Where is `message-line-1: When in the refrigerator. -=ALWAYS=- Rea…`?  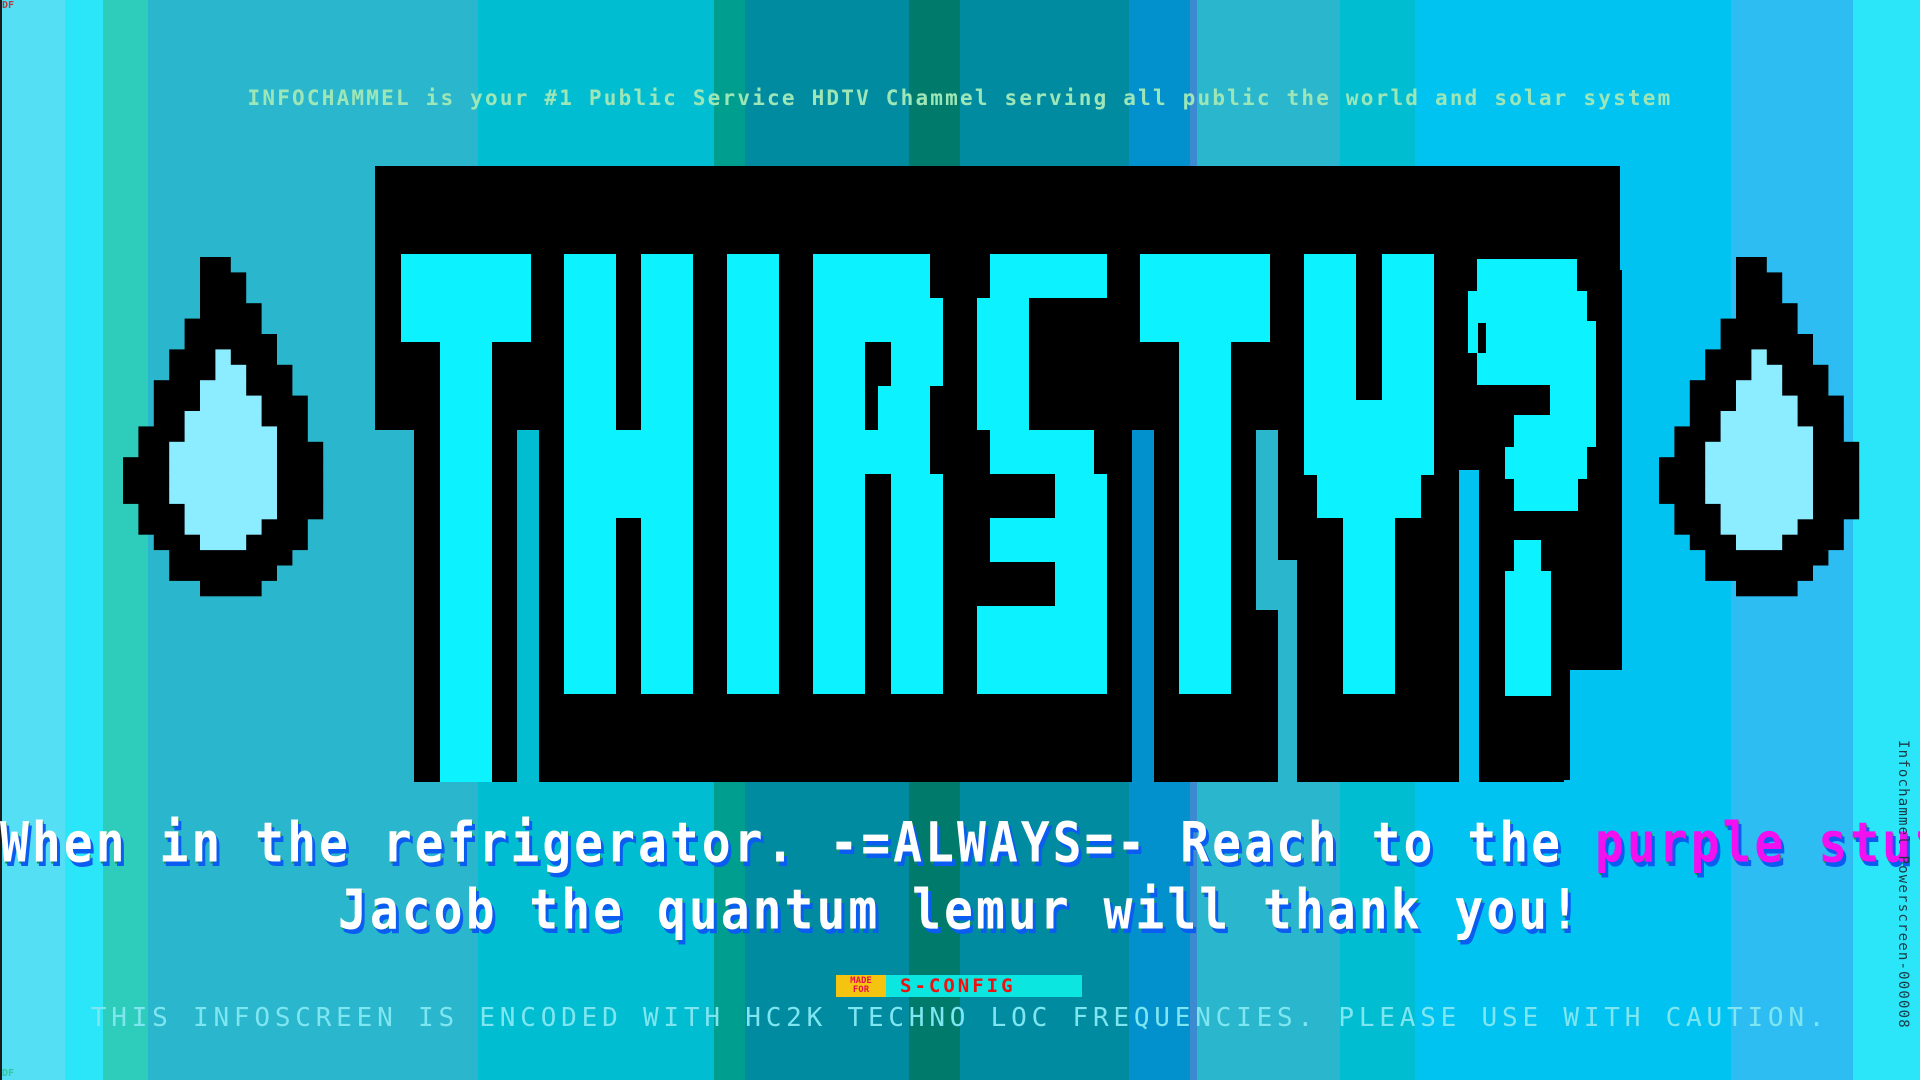
message-line-1: When in the refrigerator. -=ALWAYS=- Rea… is located at coordinates (960, 843).